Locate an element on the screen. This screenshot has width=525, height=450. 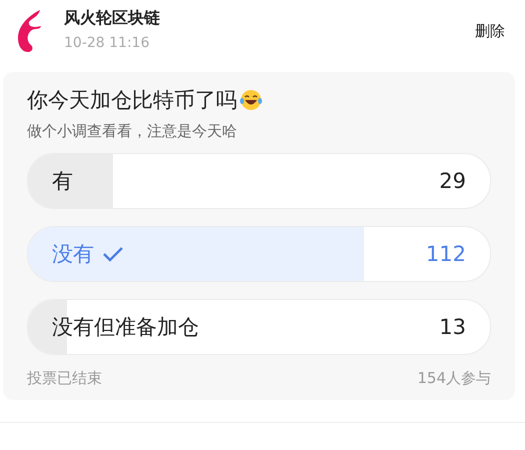
option-label: 没有 is located at coordinates (73, 254).